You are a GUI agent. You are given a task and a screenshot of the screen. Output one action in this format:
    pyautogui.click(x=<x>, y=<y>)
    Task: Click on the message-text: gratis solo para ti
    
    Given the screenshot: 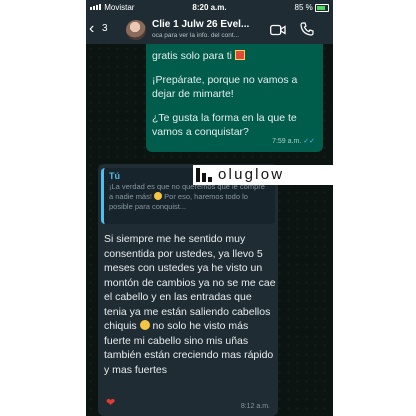 What is the action you would take?
    pyautogui.click(x=192, y=56)
    